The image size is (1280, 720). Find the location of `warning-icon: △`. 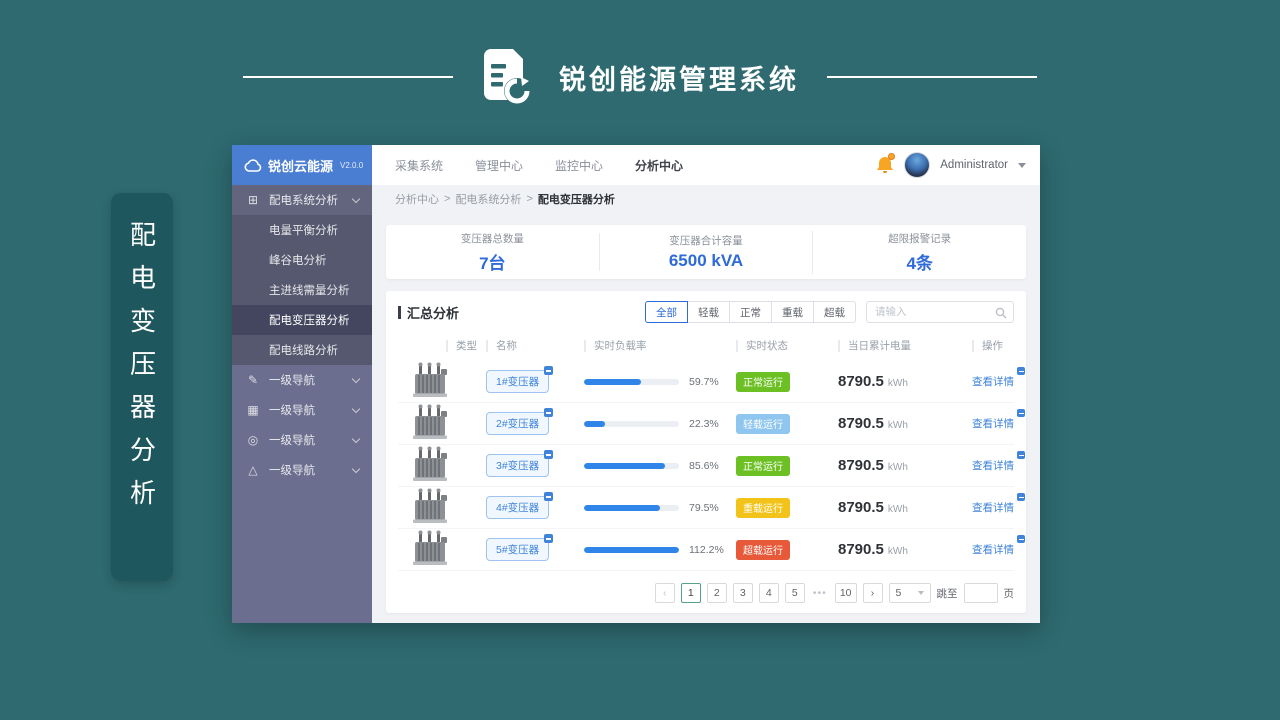

warning-icon: △ is located at coordinates (253, 470).